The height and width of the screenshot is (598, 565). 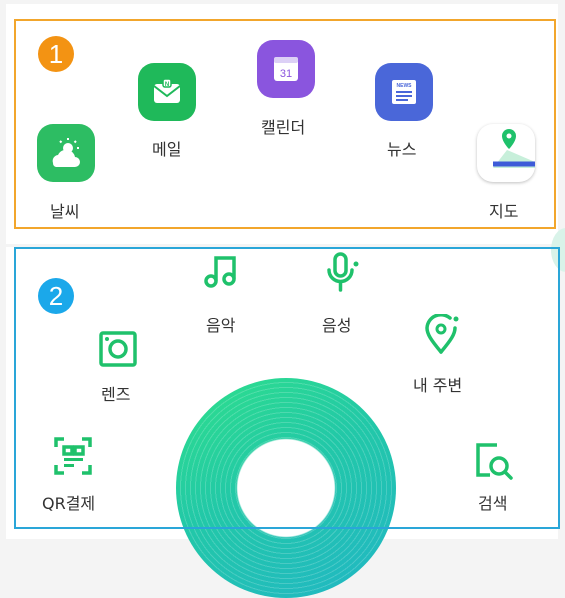 What do you see at coordinates (493, 462) in the screenshot?
I see `search-icon` at bounding box center [493, 462].